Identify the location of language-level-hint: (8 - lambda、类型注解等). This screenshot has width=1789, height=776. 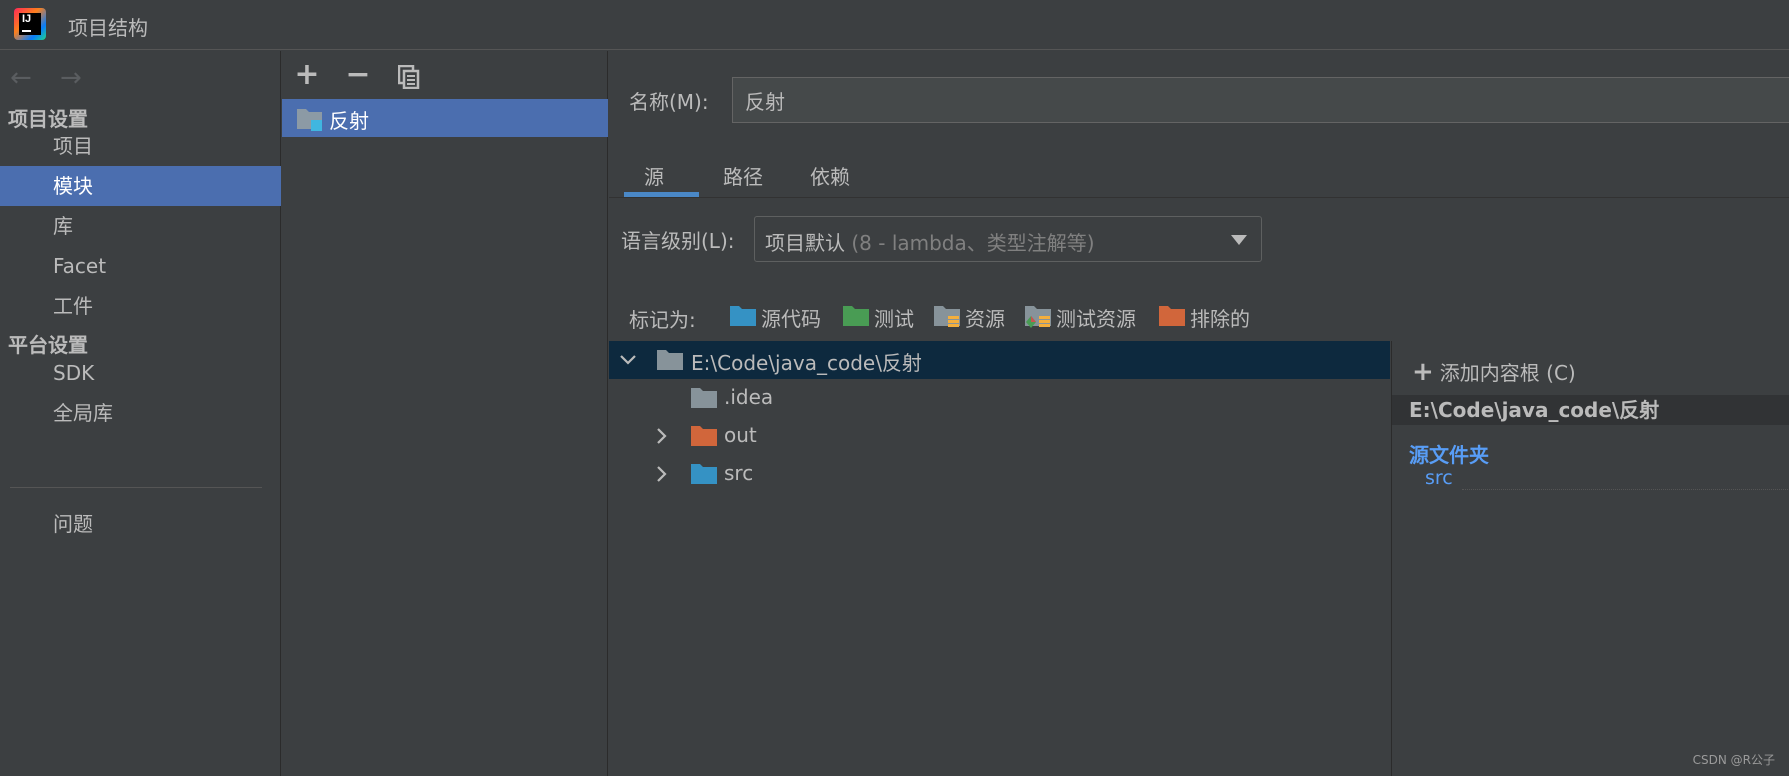
(973, 243).